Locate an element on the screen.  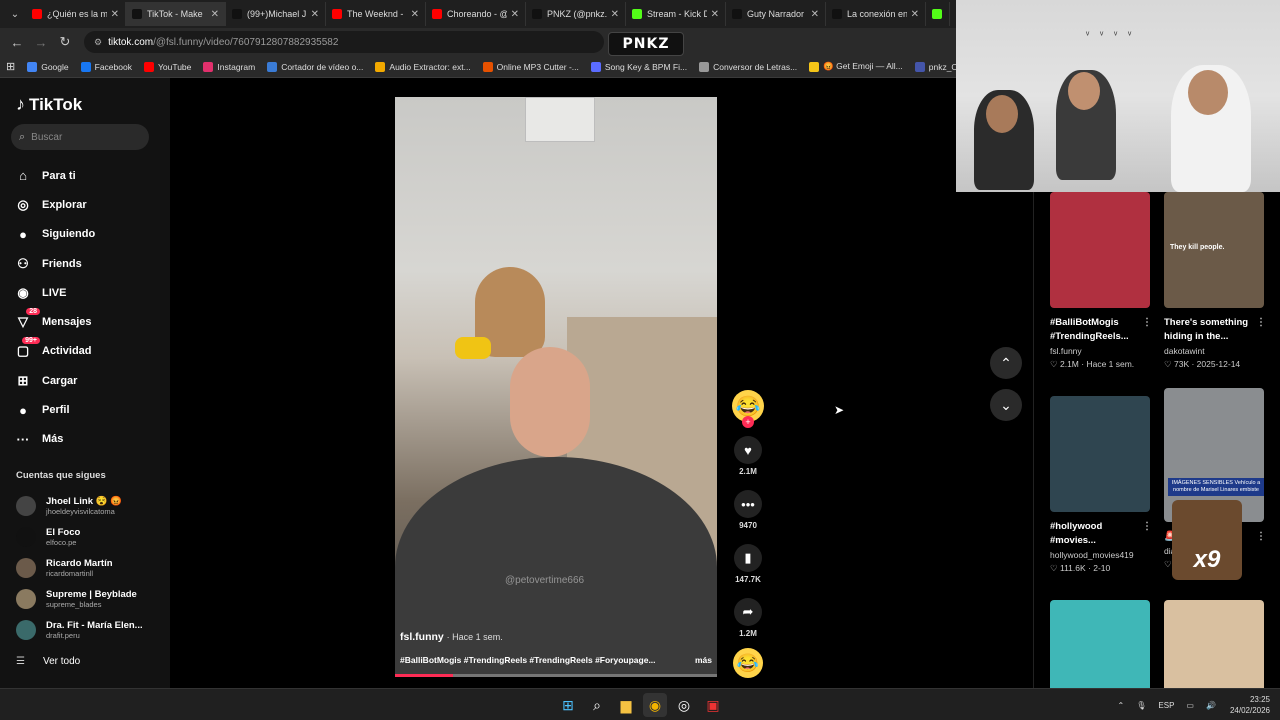
network-icon: ▭ is located at coordinates (1190, 705).